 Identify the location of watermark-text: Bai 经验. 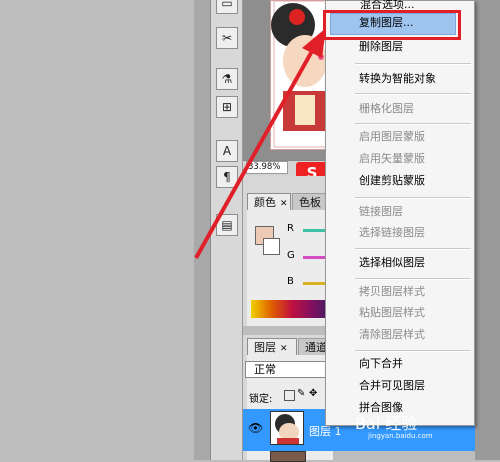
(386, 423).